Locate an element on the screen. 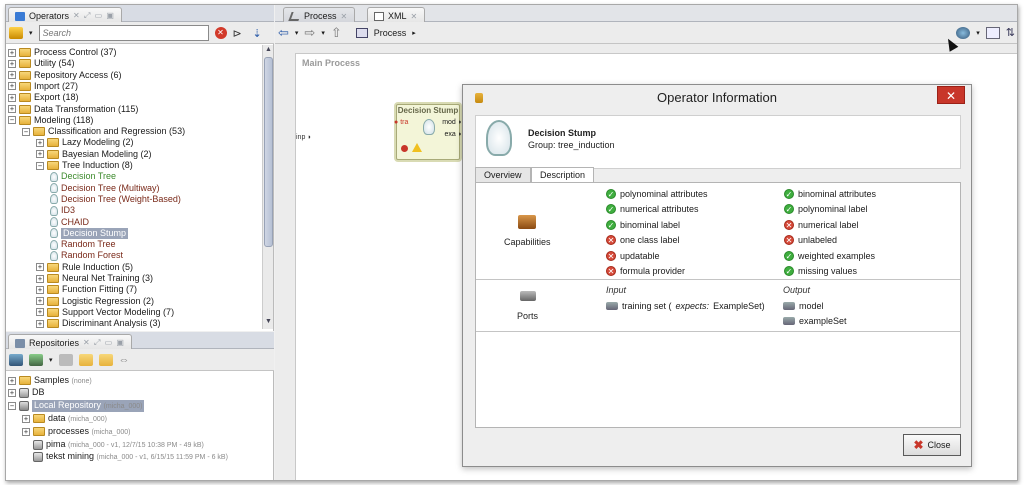  sort-icon: ⇣ is located at coordinates (260, 33).